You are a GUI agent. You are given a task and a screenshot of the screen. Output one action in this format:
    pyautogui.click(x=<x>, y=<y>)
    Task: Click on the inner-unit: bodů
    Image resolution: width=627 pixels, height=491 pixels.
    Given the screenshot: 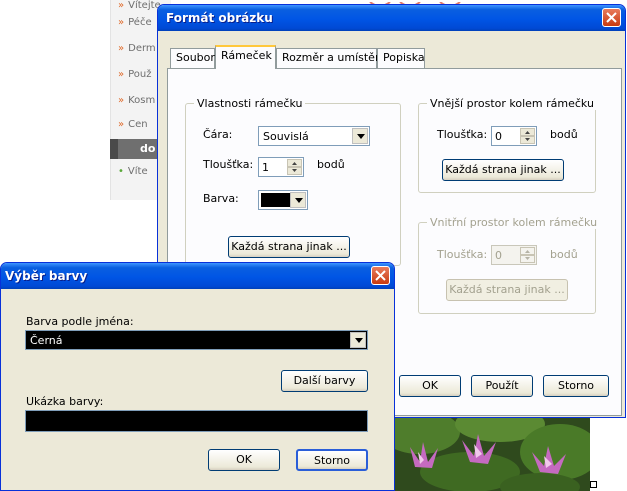 What is the action you would take?
    pyautogui.click(x=564, y=254)
    